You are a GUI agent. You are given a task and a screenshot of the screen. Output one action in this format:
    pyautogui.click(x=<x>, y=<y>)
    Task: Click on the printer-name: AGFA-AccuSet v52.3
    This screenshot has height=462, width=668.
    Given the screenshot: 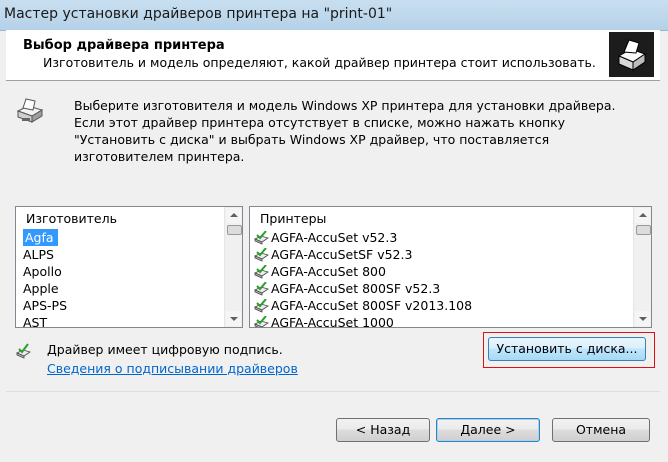 What is the action you would take?
    pyautogui.click(x=334, y=237)
    